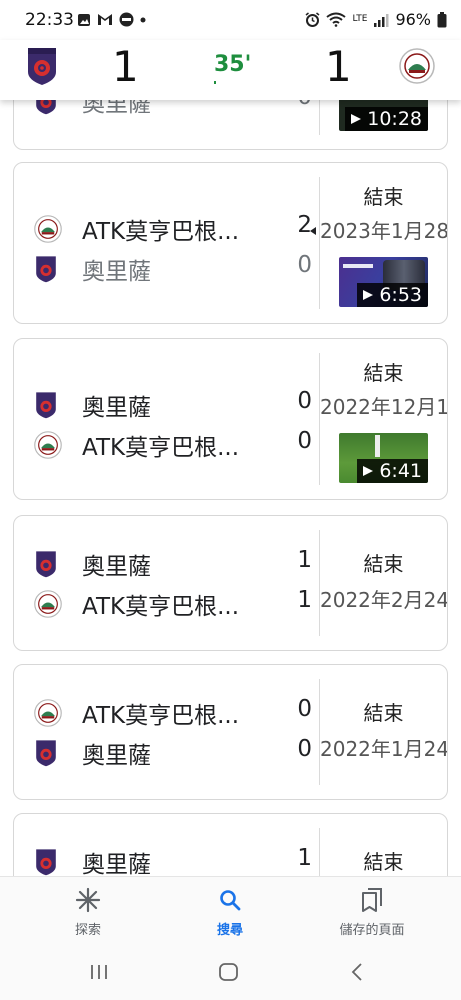 Image resolution: width=461 pixels, height=1000 pixels. What do you see at coordinates (215, 82) in the screenshot?
I see `live-indicator` at bounding box center [215, 82].